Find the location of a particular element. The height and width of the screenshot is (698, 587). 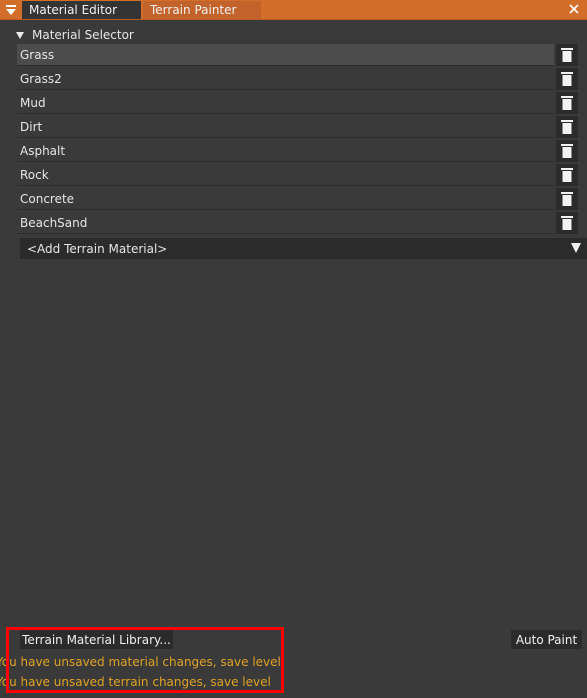

material-row: Asphalt is located at coordinates (298, 151).